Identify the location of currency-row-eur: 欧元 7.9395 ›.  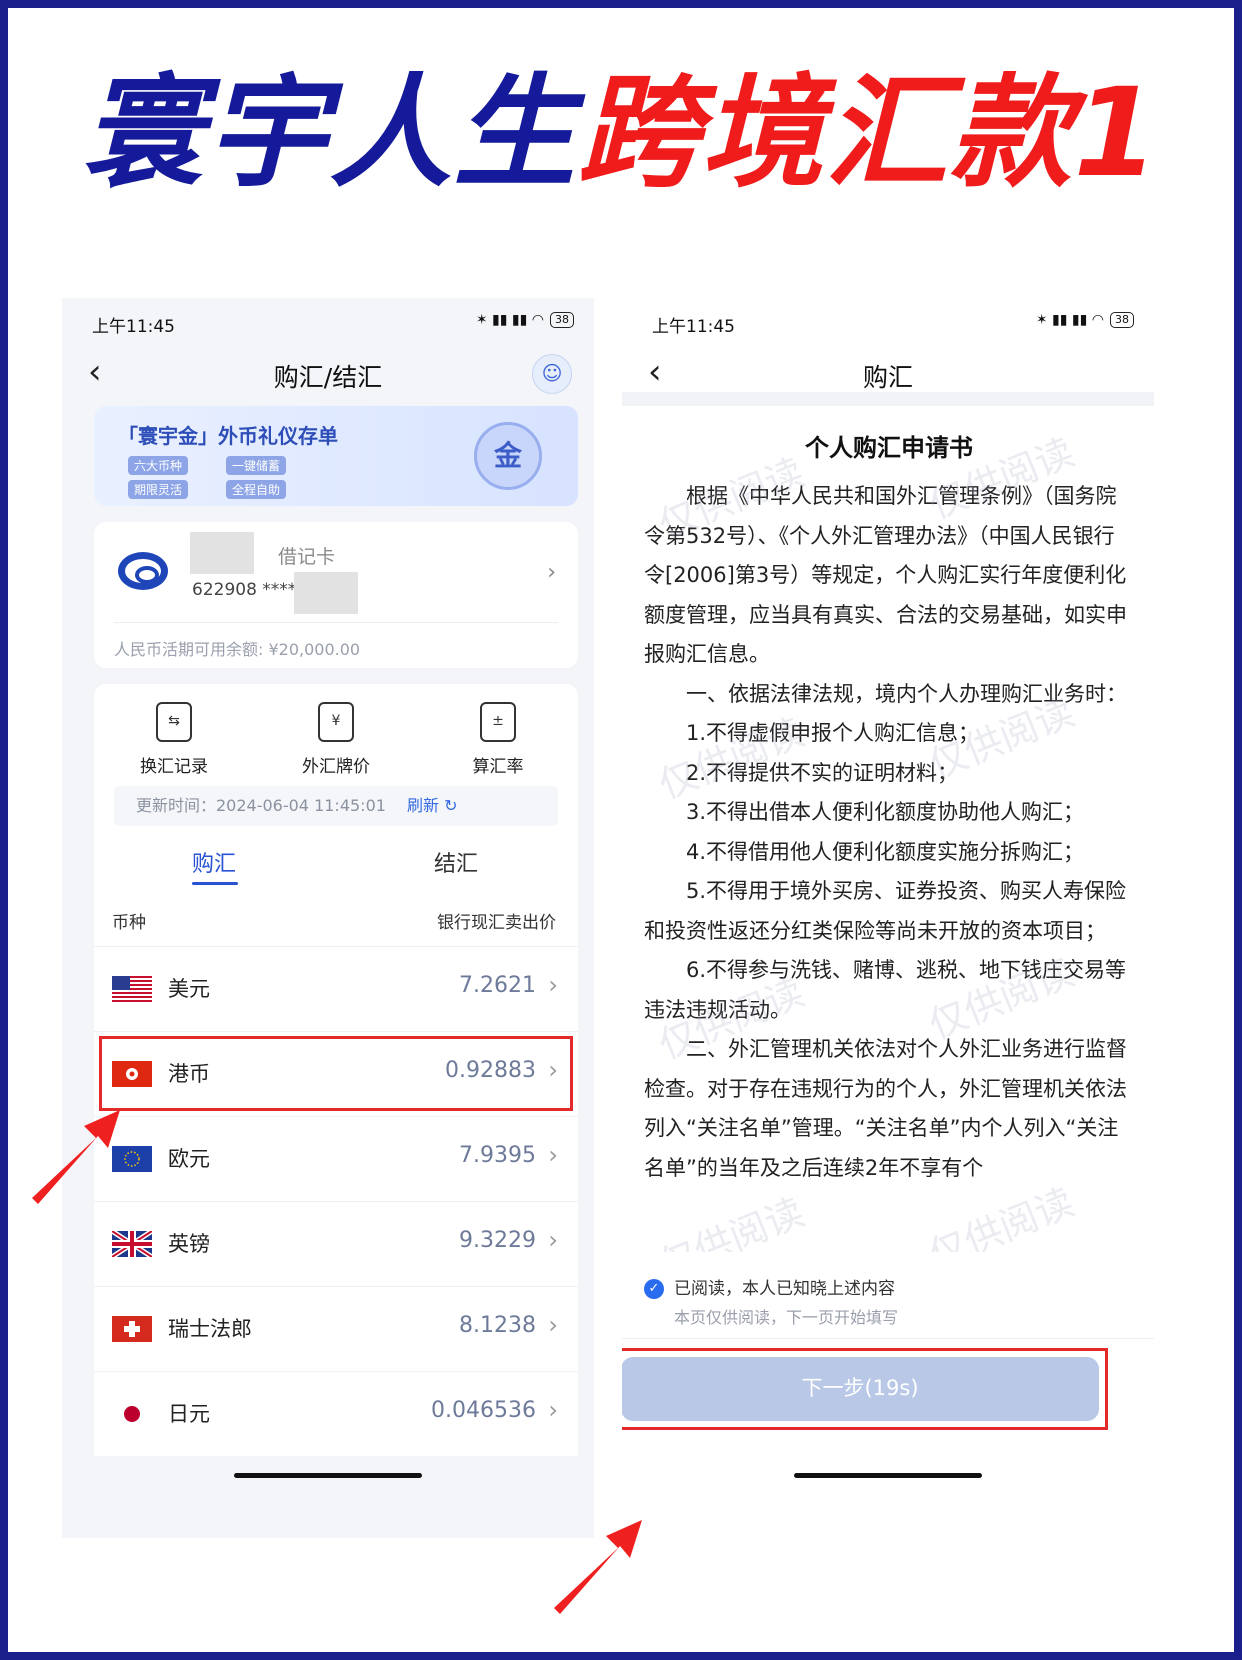
(336, 1158).